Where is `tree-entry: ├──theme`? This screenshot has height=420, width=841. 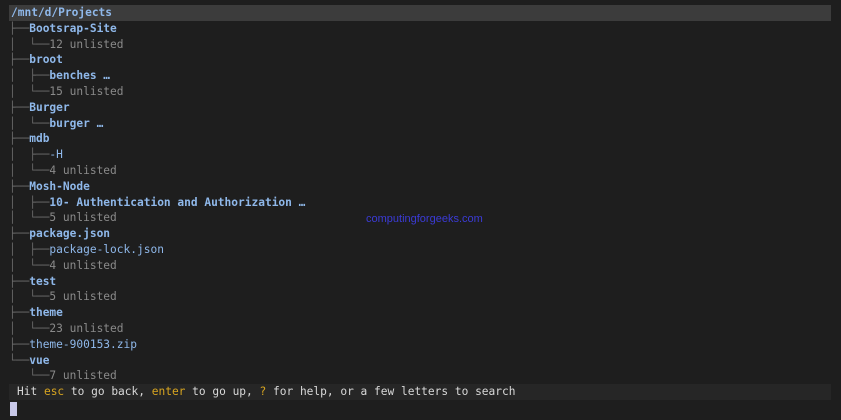
tree-entry: ├──theme is located at coordinates (420, 313).